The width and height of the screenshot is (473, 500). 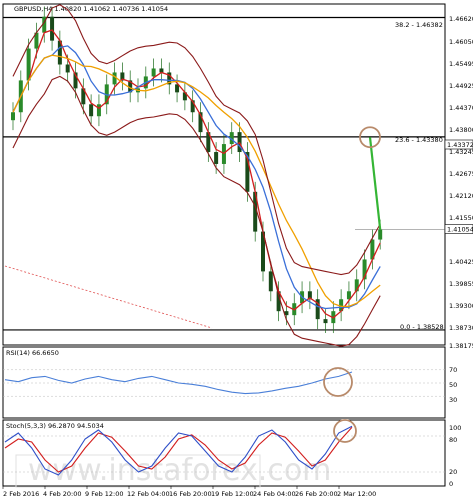 I want to click on price-tick: 1.38175, so click(x=461, y=346).